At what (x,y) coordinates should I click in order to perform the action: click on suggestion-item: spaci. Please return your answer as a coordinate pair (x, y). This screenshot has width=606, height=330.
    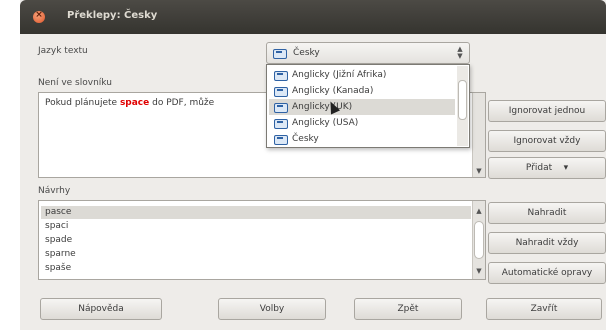
    Looking at the image, I should click on (256, 226).